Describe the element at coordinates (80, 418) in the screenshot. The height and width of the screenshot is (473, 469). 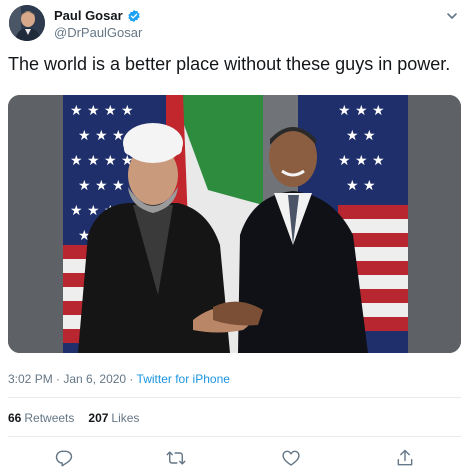
I see `tweet-stats: 66 Retweets 207 Likes` at that location.